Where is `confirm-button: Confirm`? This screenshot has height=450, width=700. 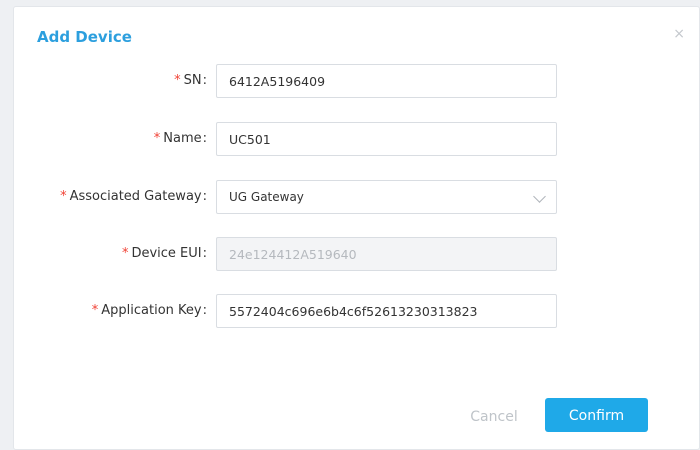
confirm-button: Confirm is located at coordinates (596, 415).